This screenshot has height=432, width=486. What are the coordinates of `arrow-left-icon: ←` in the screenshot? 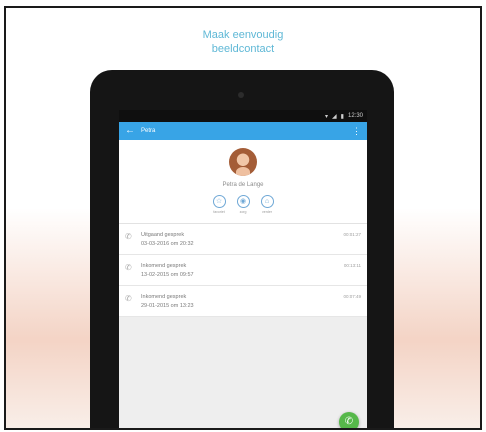 It's located at (130, 131).